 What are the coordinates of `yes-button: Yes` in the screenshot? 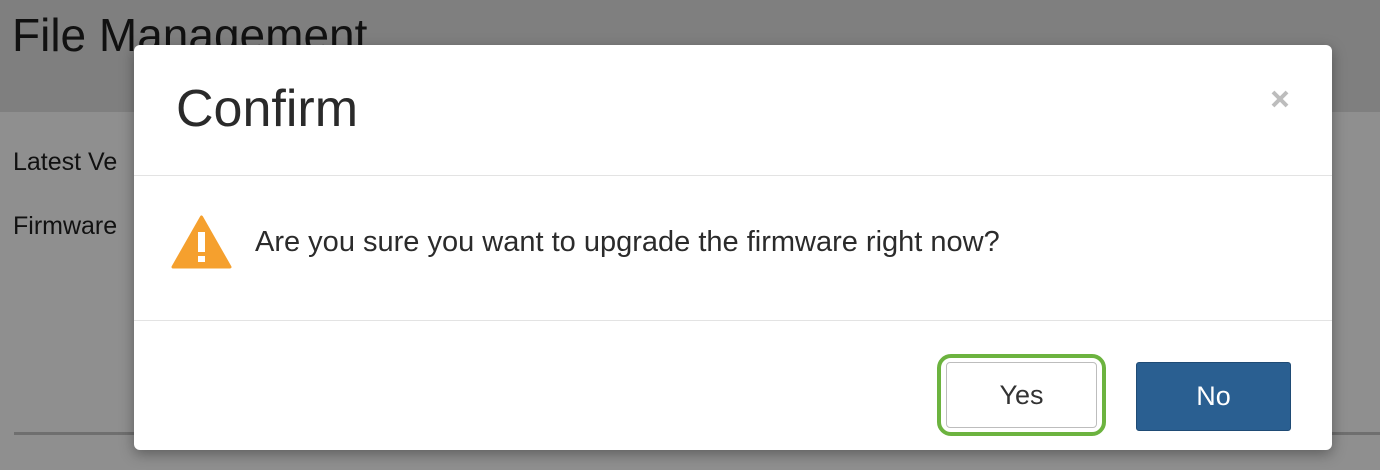 It's located at (1021, 395).